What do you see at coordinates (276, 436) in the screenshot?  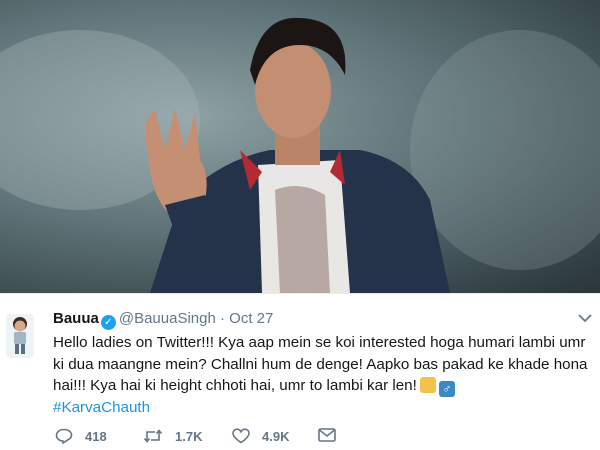 I see `like-count: 4.9K` at bounding box center [276, 436].